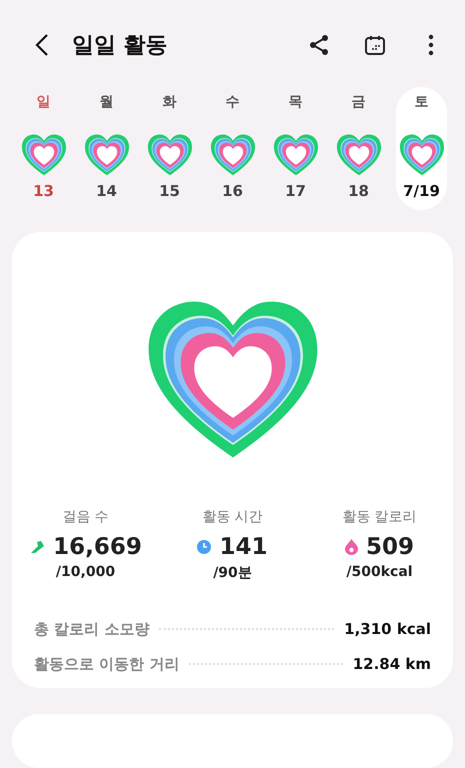 This screenshot has height=768, width=465. I want to click on day-tab: 일 13, so click(43, 148).